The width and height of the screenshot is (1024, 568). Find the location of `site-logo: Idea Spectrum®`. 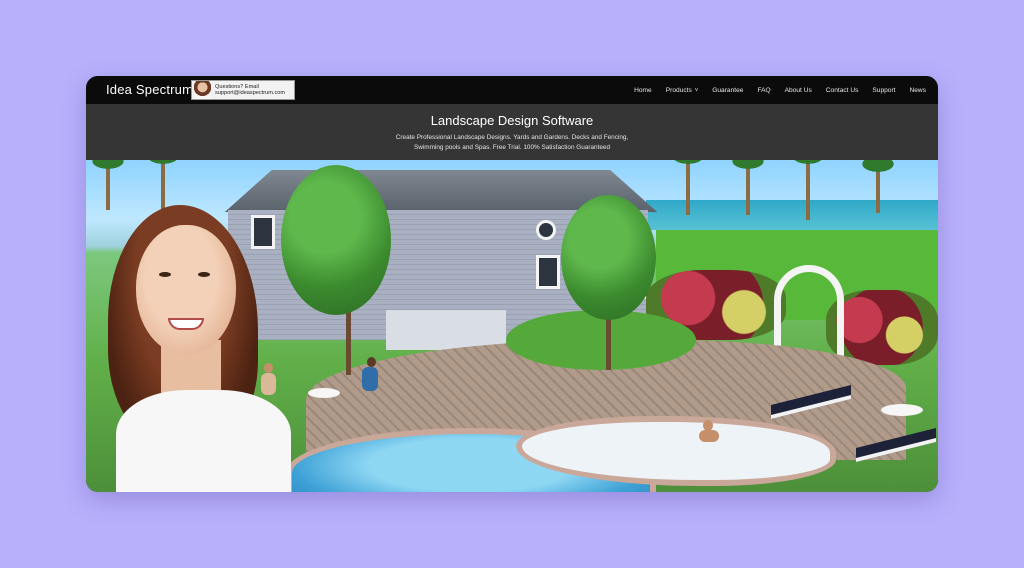

site-logo: Idea Spectrum® is located at coordinates (152, 89).